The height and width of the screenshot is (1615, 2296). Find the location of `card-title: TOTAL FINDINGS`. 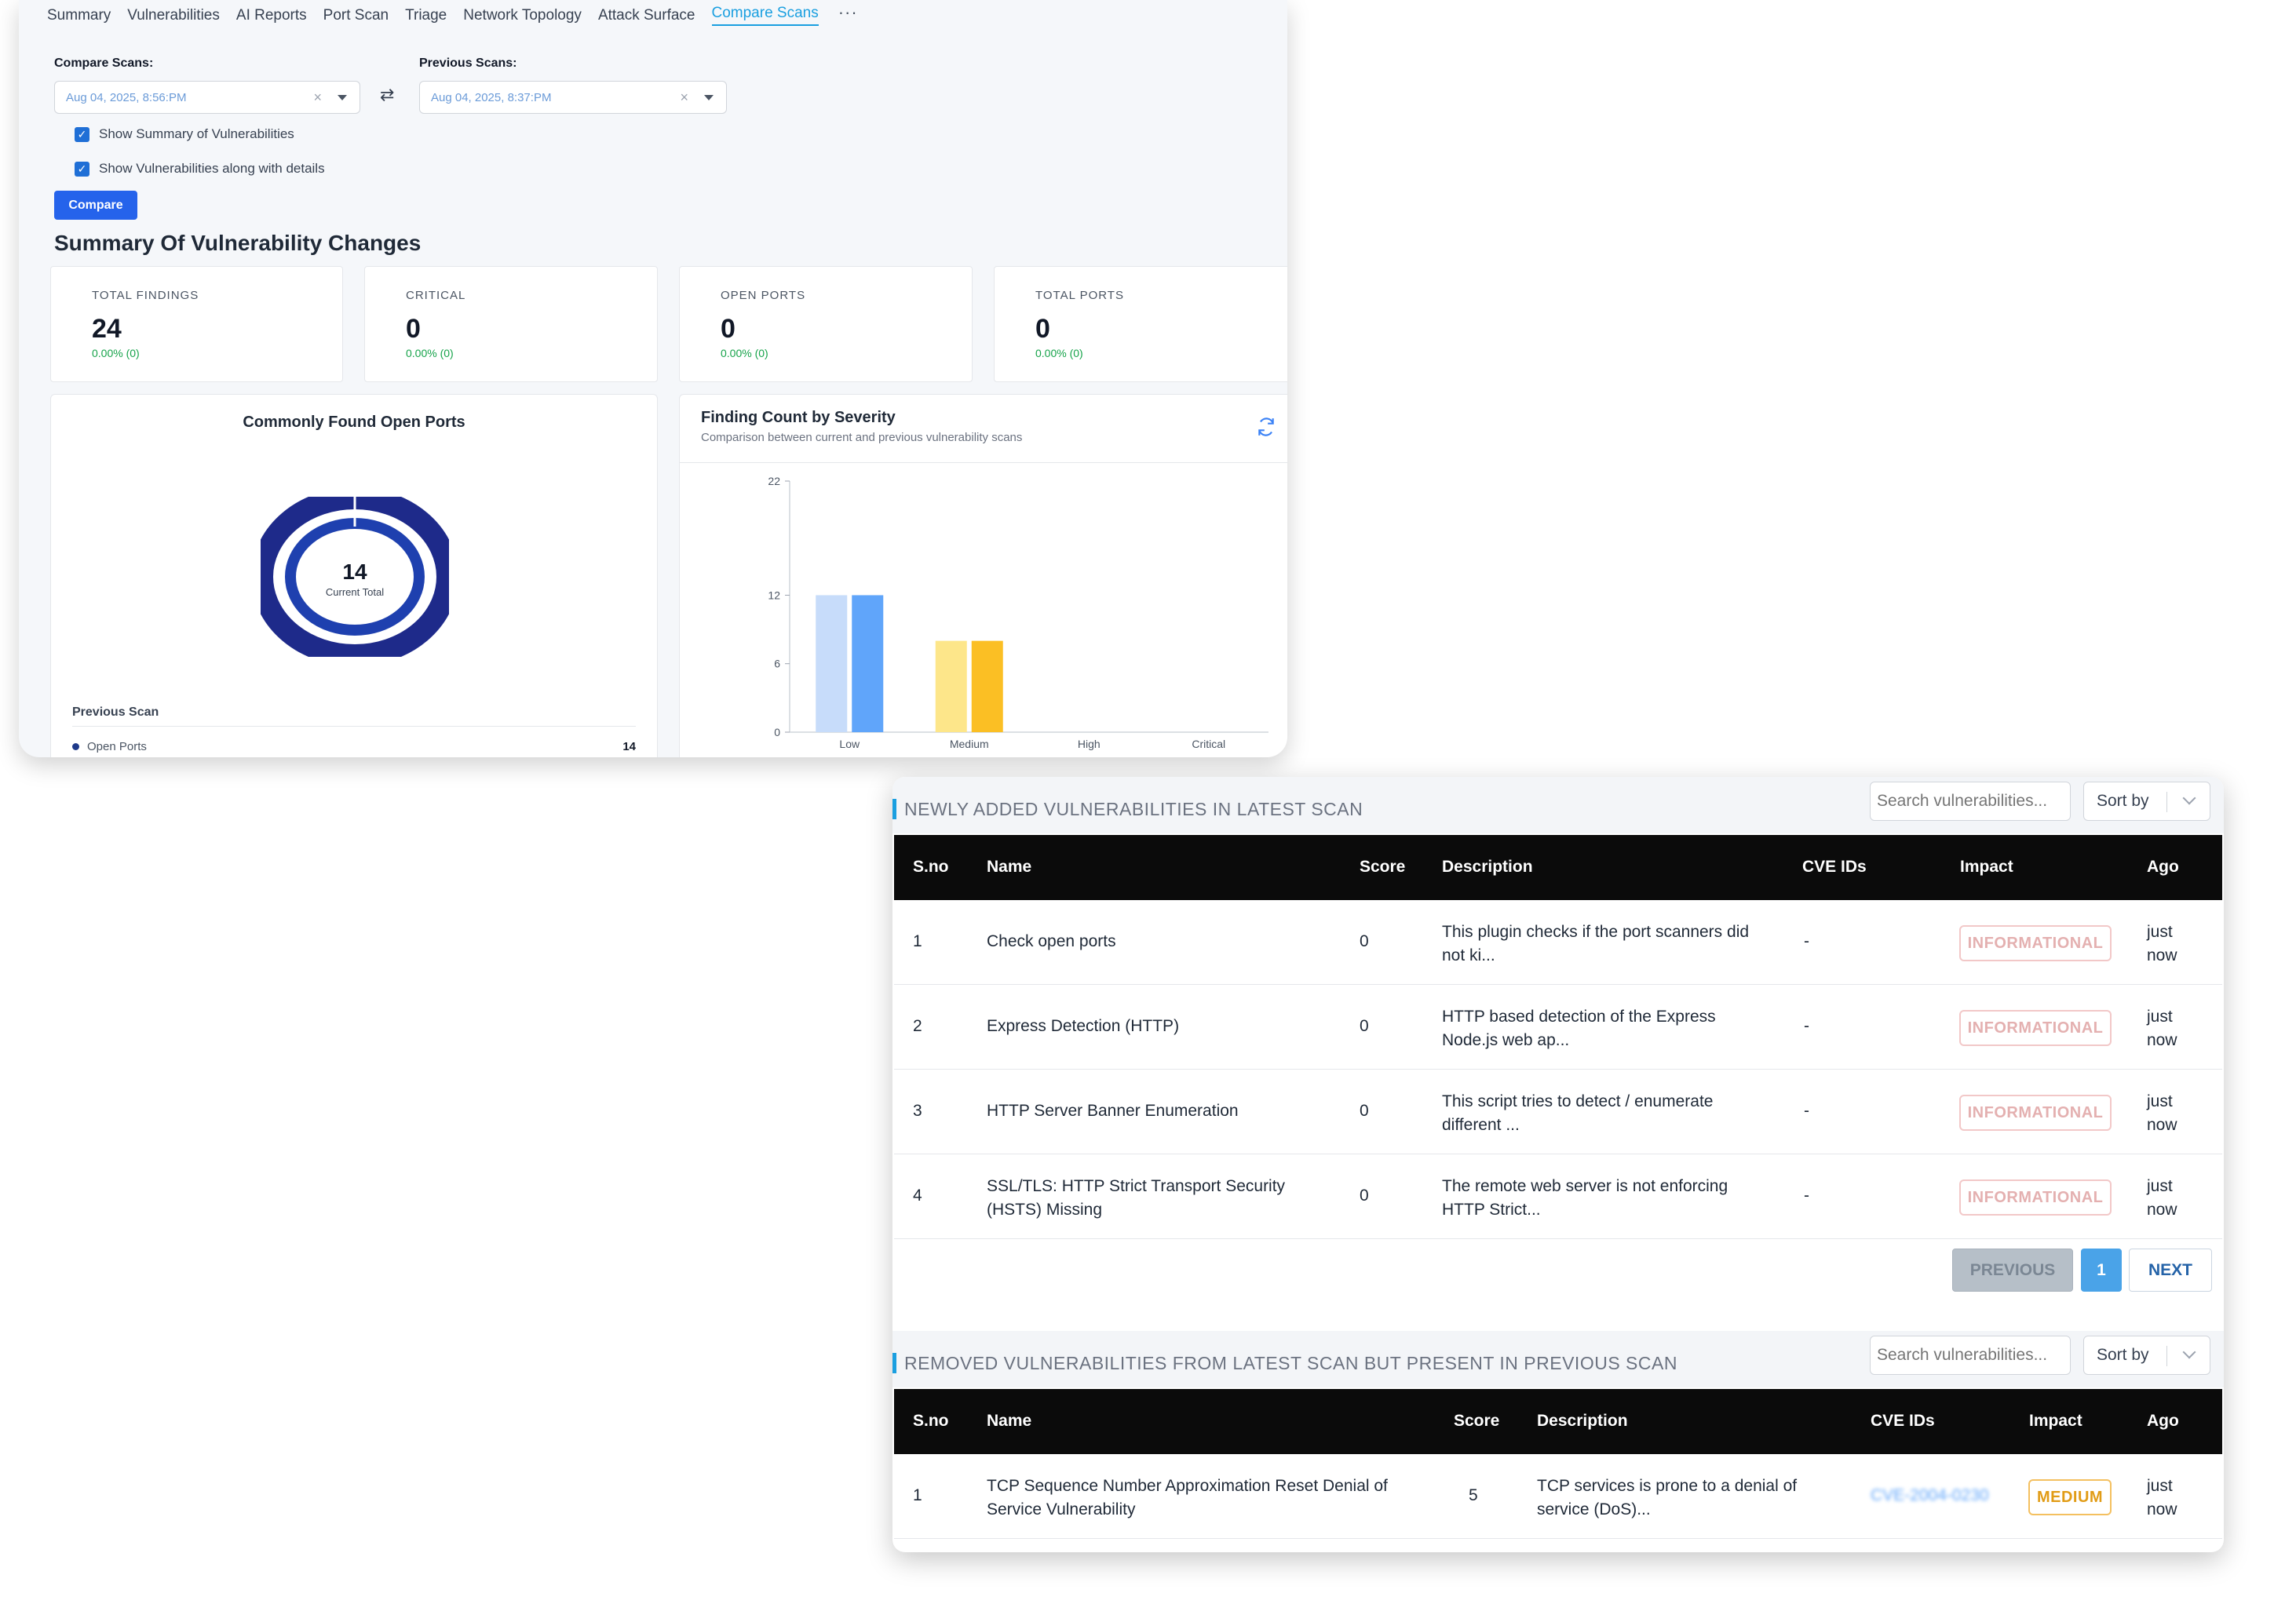

card-title: TOTAL FINDINGS is located at coordinates (145, 295).